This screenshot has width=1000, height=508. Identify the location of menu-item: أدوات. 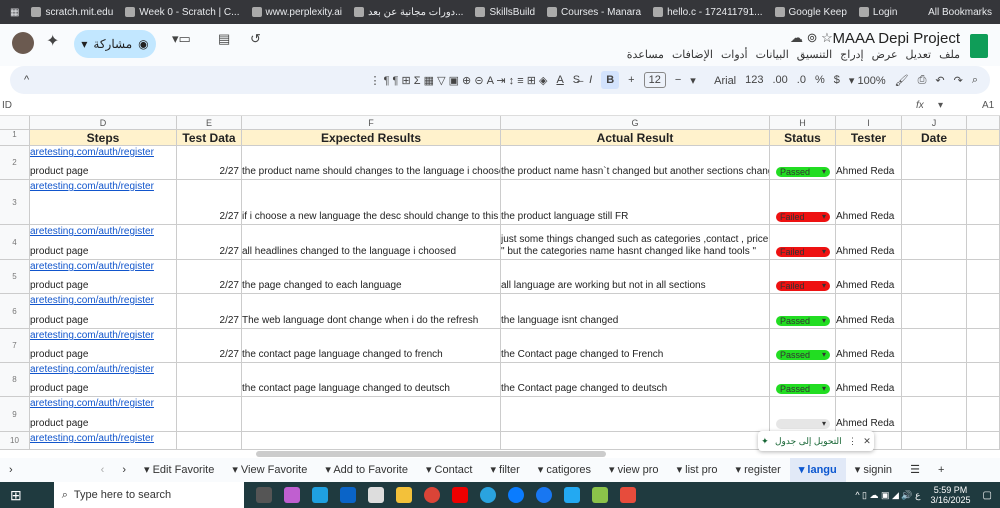
(734, 54).